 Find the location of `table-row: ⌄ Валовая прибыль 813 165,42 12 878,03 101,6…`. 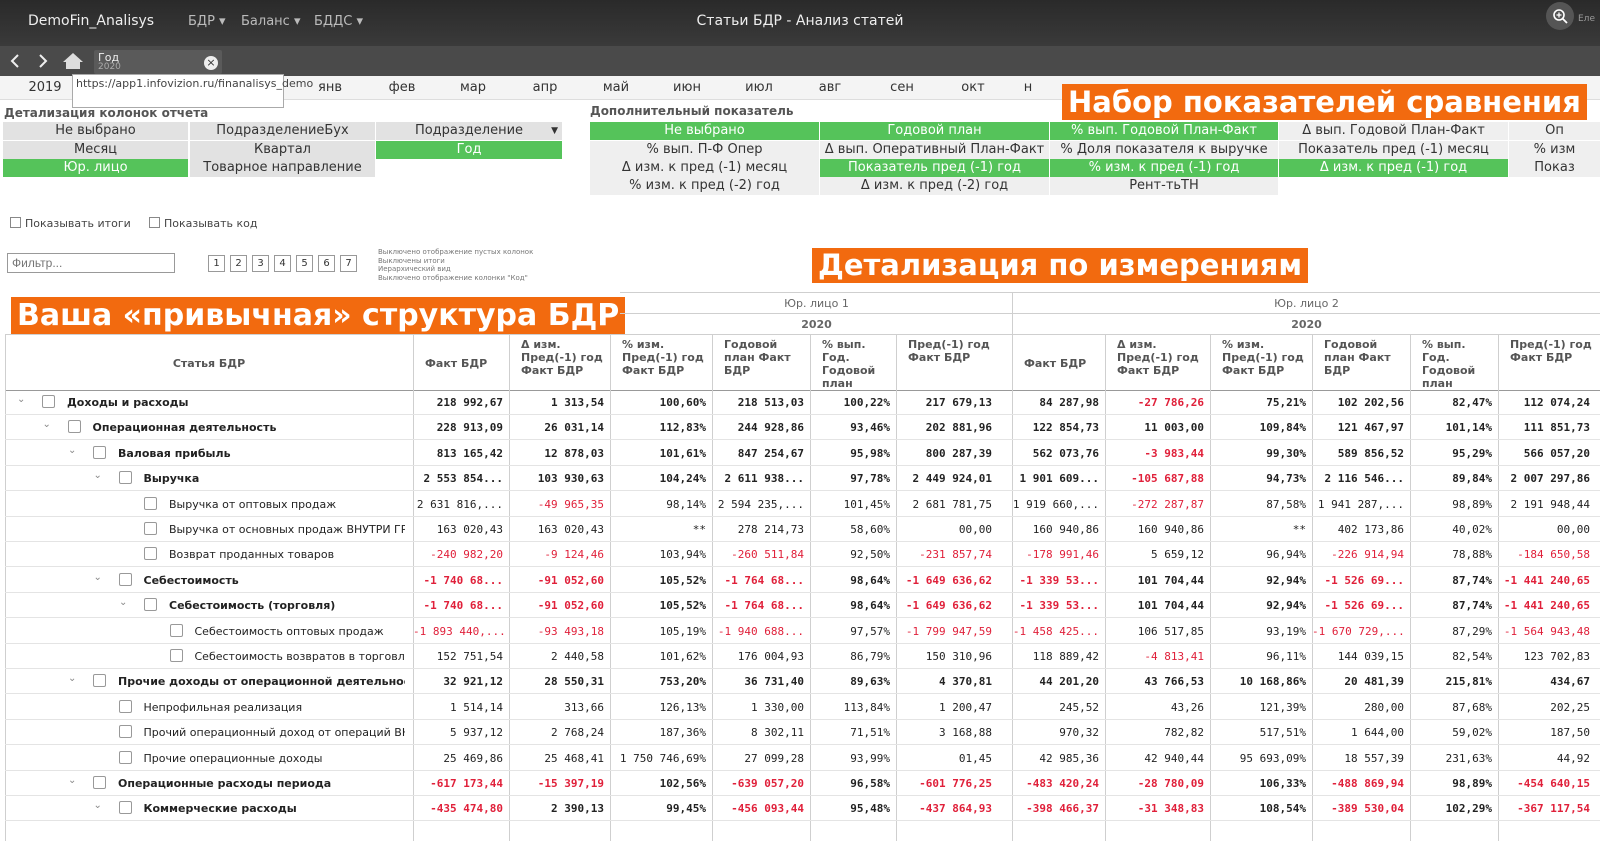

table-row: ⌄ Валовая прибыль 813 165,42 12 878,03 101,6… is located at coordinates (802, 453).